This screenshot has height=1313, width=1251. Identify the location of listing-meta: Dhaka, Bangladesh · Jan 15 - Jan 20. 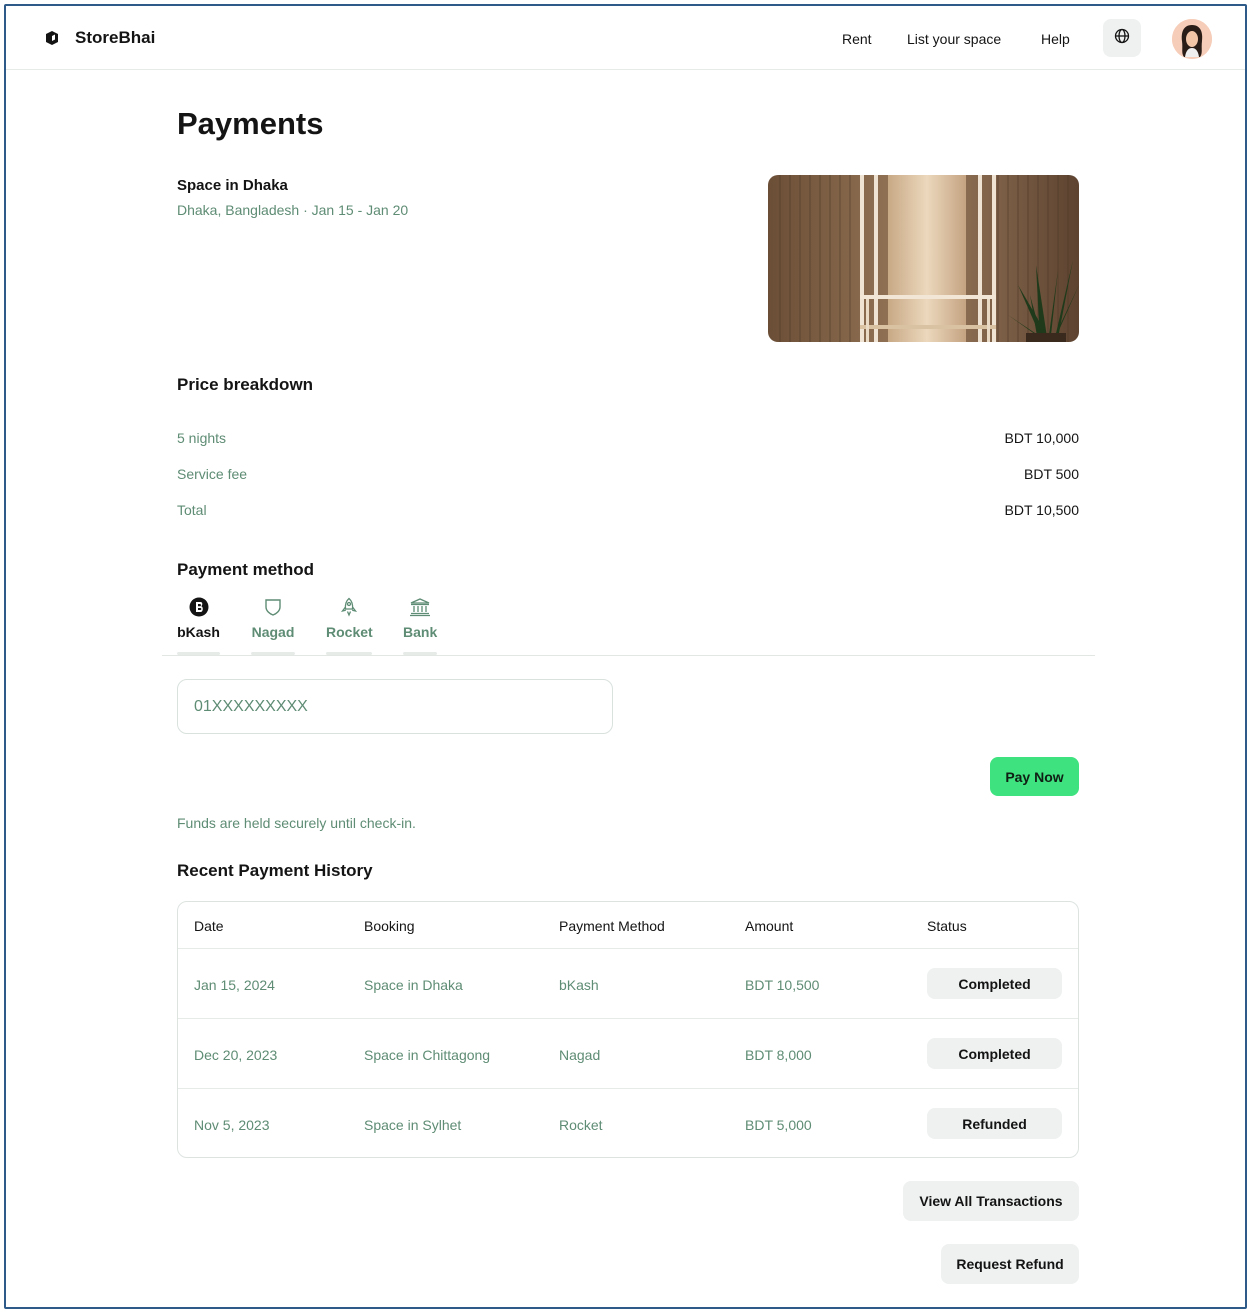
(293, 210).